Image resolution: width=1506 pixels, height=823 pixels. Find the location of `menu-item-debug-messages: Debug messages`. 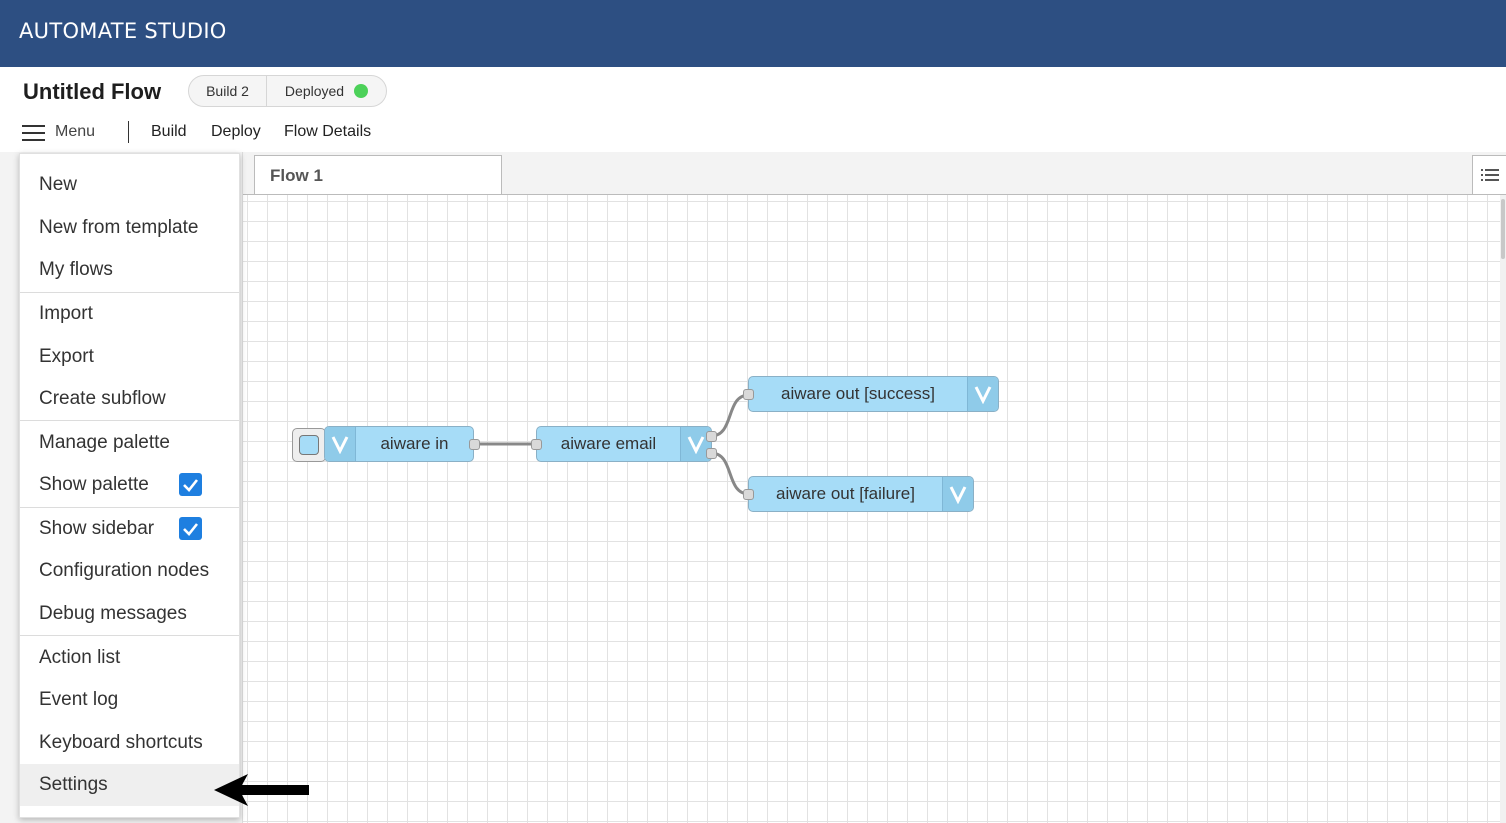

menu-item-debug-messages: Debug messages is located at coordinates (129, 614).